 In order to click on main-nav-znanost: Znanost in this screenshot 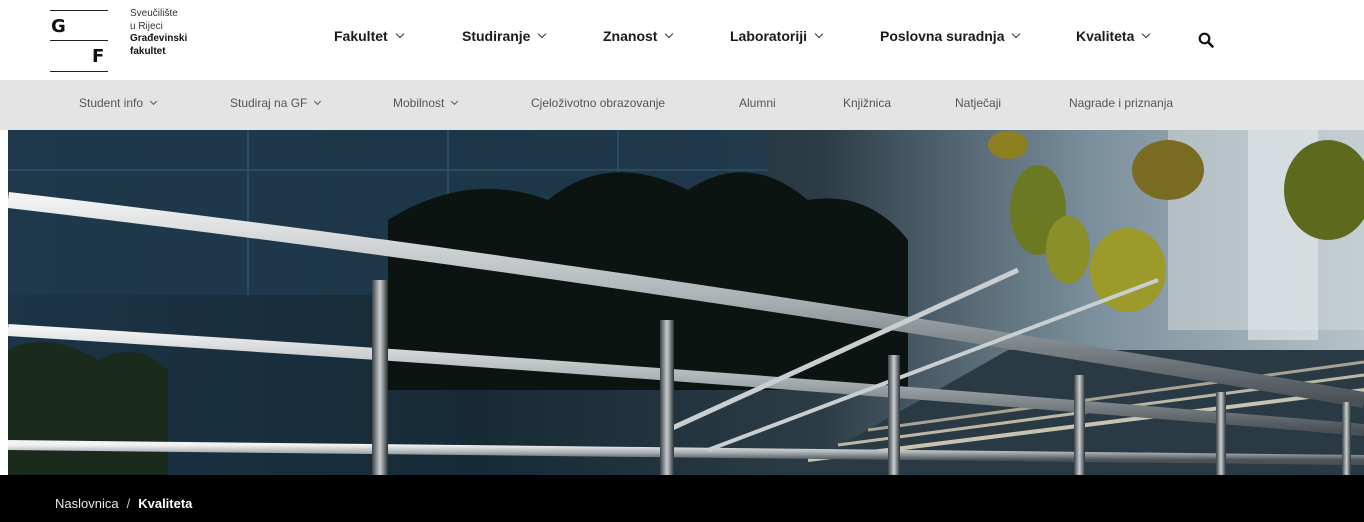, I will do `click(638, 36)`.